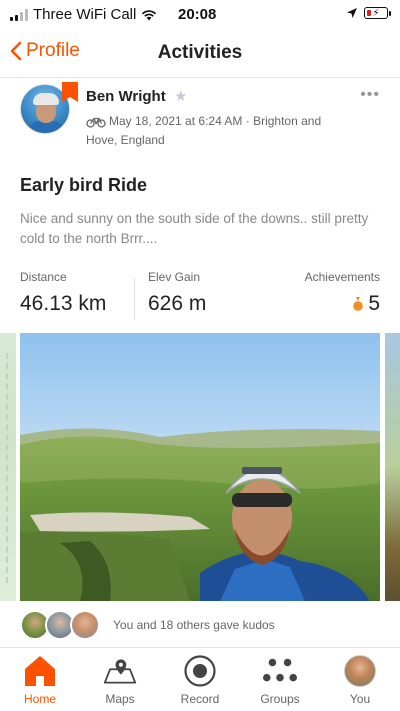 This screenshot has height=711, width=400. Describe the element at coordinates (352, 13) in the screenshot. I see `location-arrow-icon` at that location.